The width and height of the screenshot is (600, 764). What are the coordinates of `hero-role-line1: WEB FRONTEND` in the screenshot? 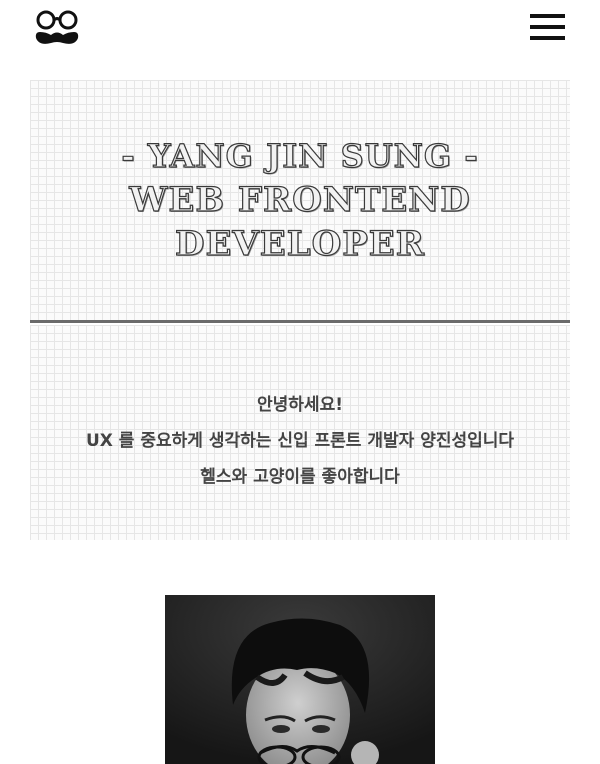 It's located at (300, 199).